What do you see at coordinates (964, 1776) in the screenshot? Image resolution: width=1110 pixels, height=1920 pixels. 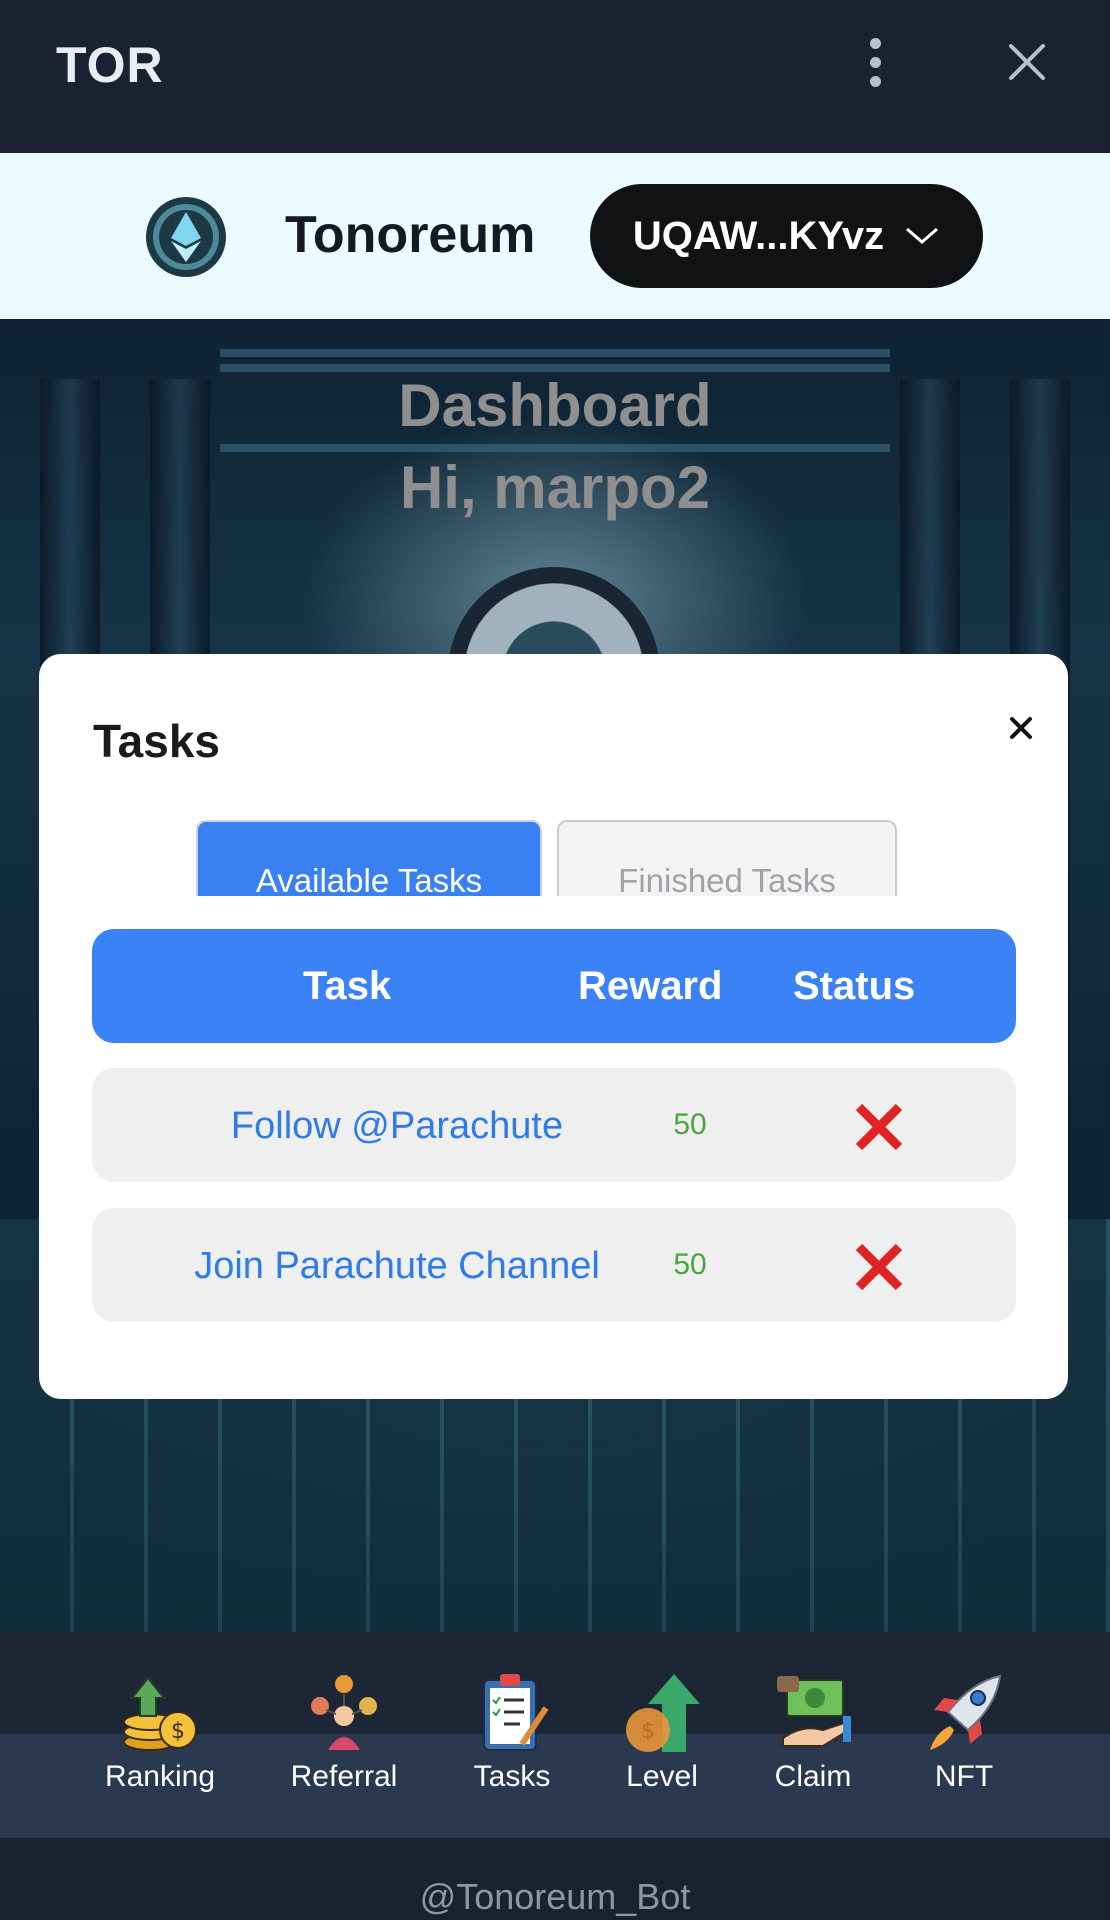 I see `nav-label-nft: NFT` at bounding box center [964, 1776].